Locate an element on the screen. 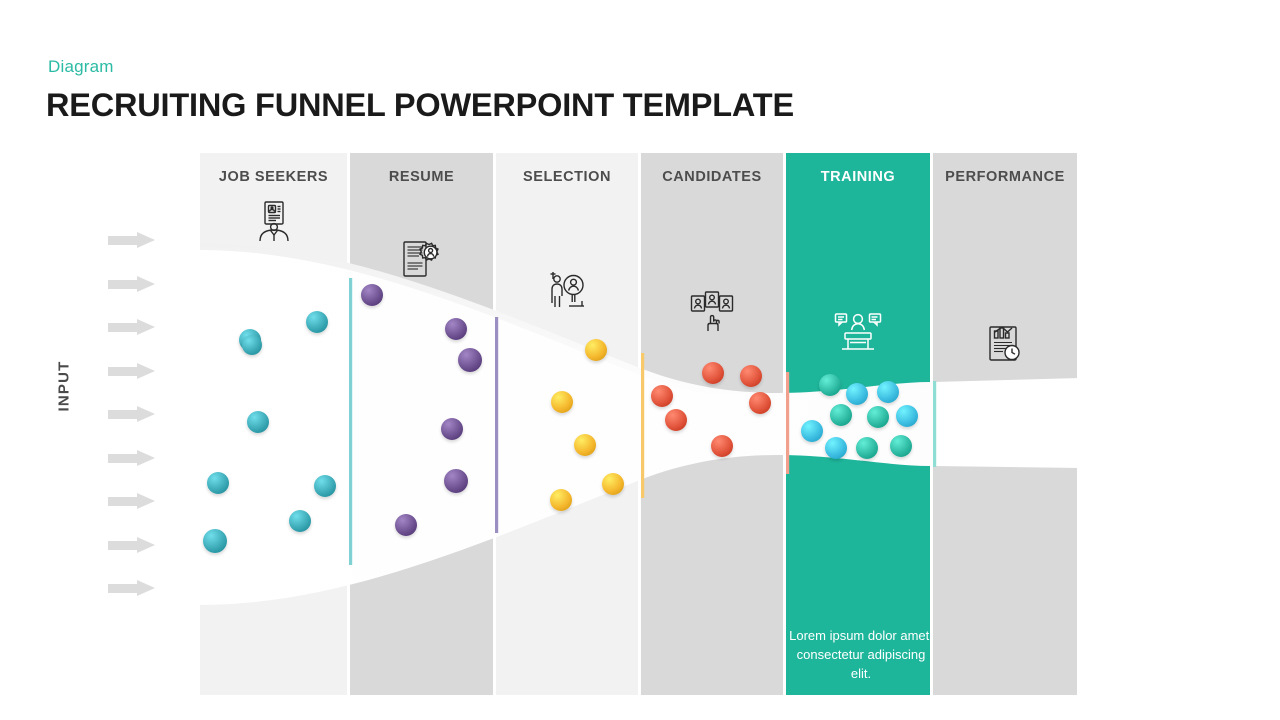 The width and height of the screenshot is (1280, 720). stage-column-performance is located at coordinates (1005, 424).